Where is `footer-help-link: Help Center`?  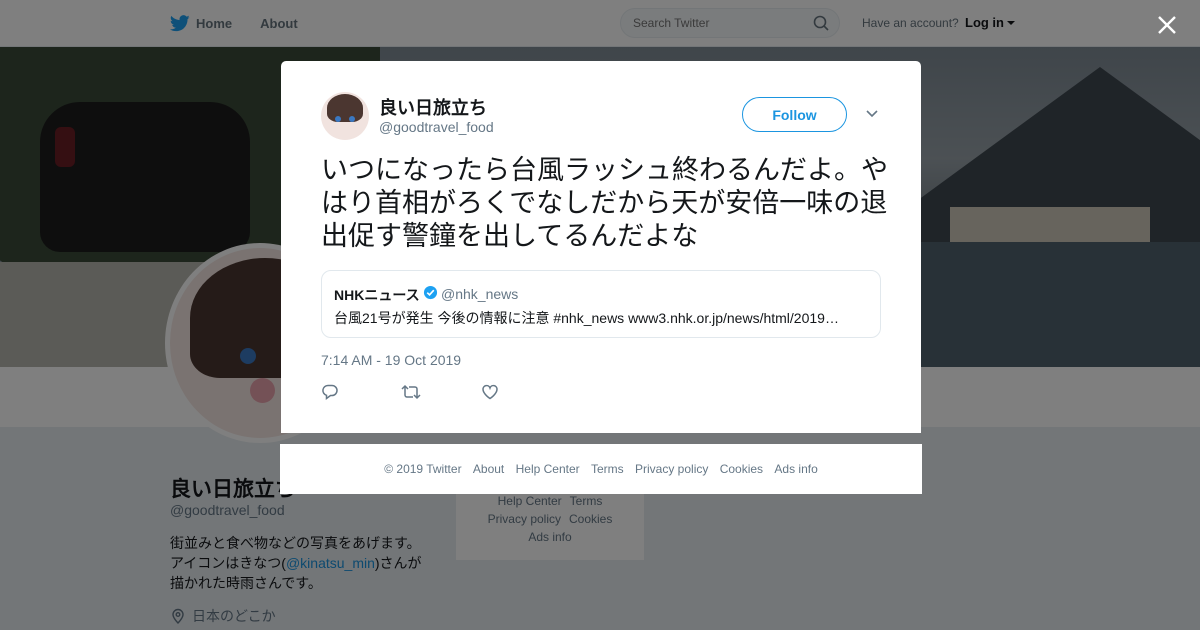
footer-help-link: Help Center is located at coordinates (548, 469).